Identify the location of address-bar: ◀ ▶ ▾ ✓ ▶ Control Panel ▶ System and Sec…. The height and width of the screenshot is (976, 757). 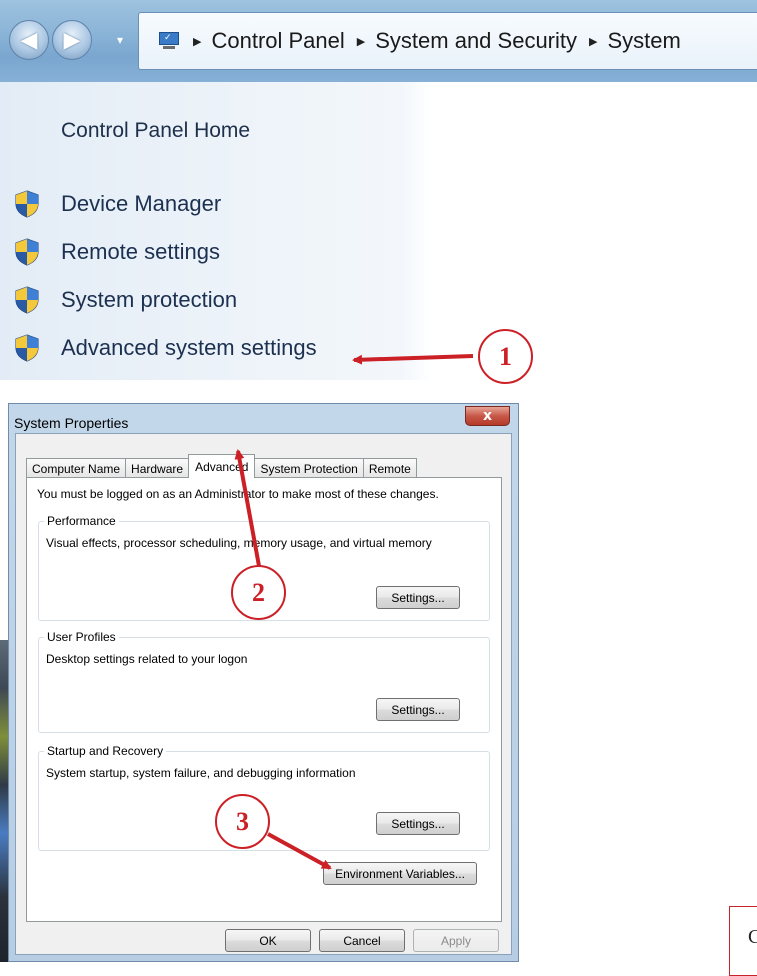
(378, 41).